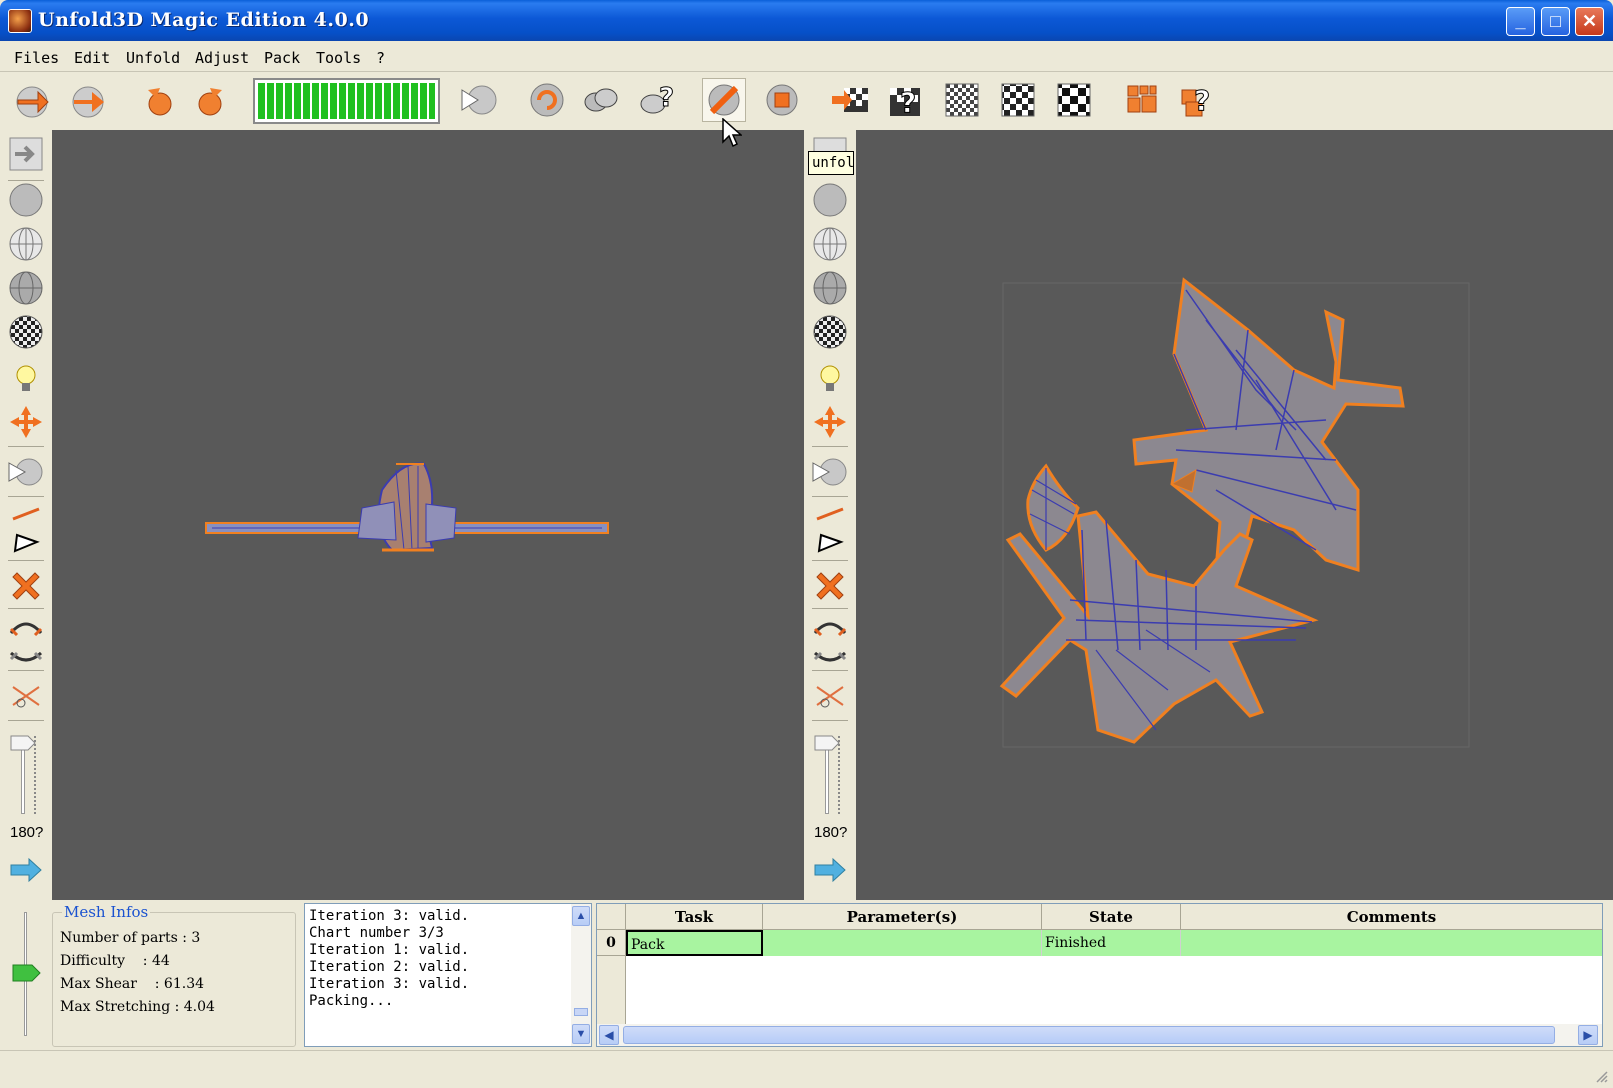  Describe the element at coordinates (609, 1035) in the screenshot. I see `scroll-left-icon: ◀` at that location.